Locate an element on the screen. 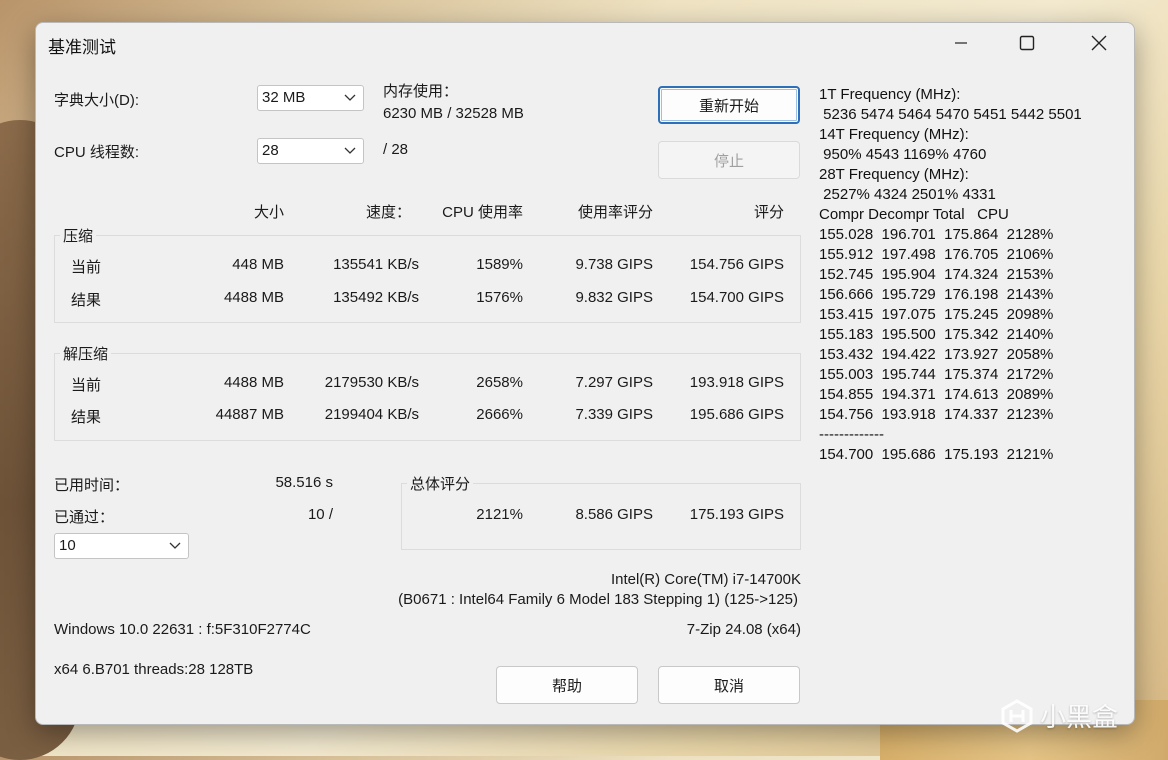 This screenshot has height=760, width=1168. compress-group is located at coordinates (427, 279).